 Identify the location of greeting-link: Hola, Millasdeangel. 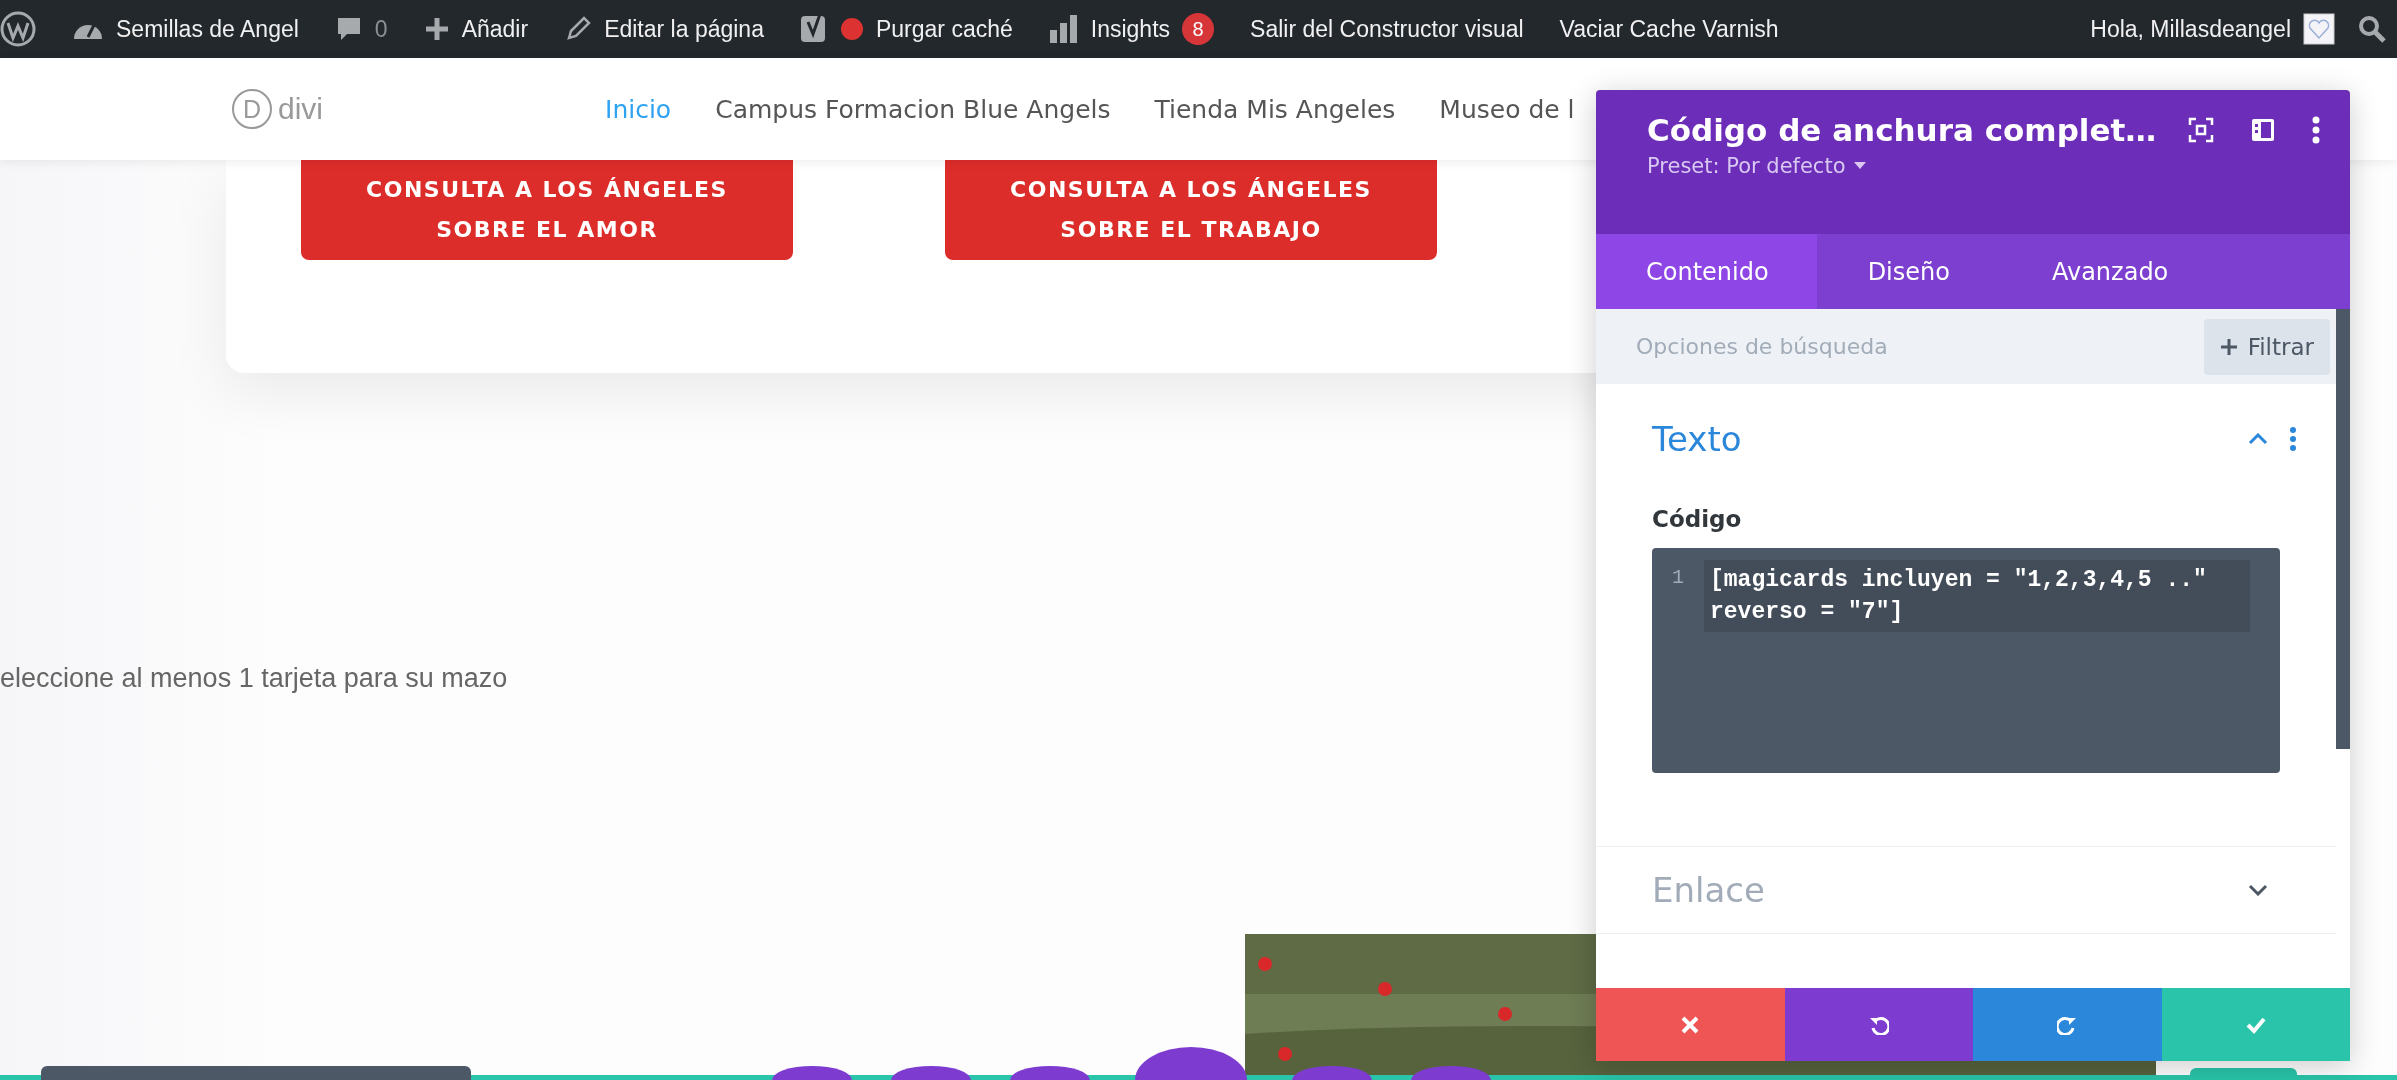
(2190, 29).